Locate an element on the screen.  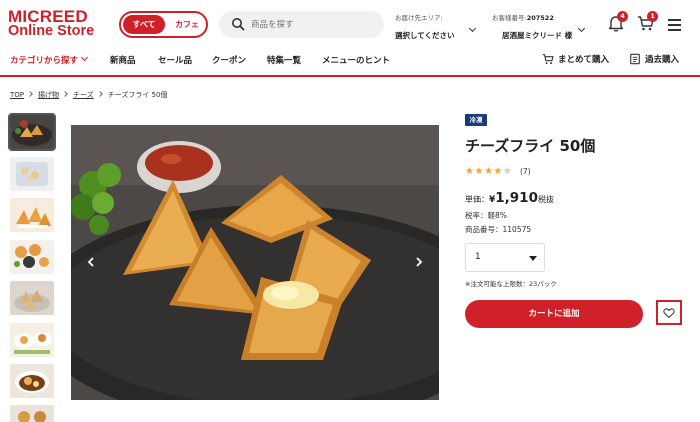
breadcrumb: TOP 揚げ物 チーズ チーズフライ 50個 is located at coordinates (88, 95).